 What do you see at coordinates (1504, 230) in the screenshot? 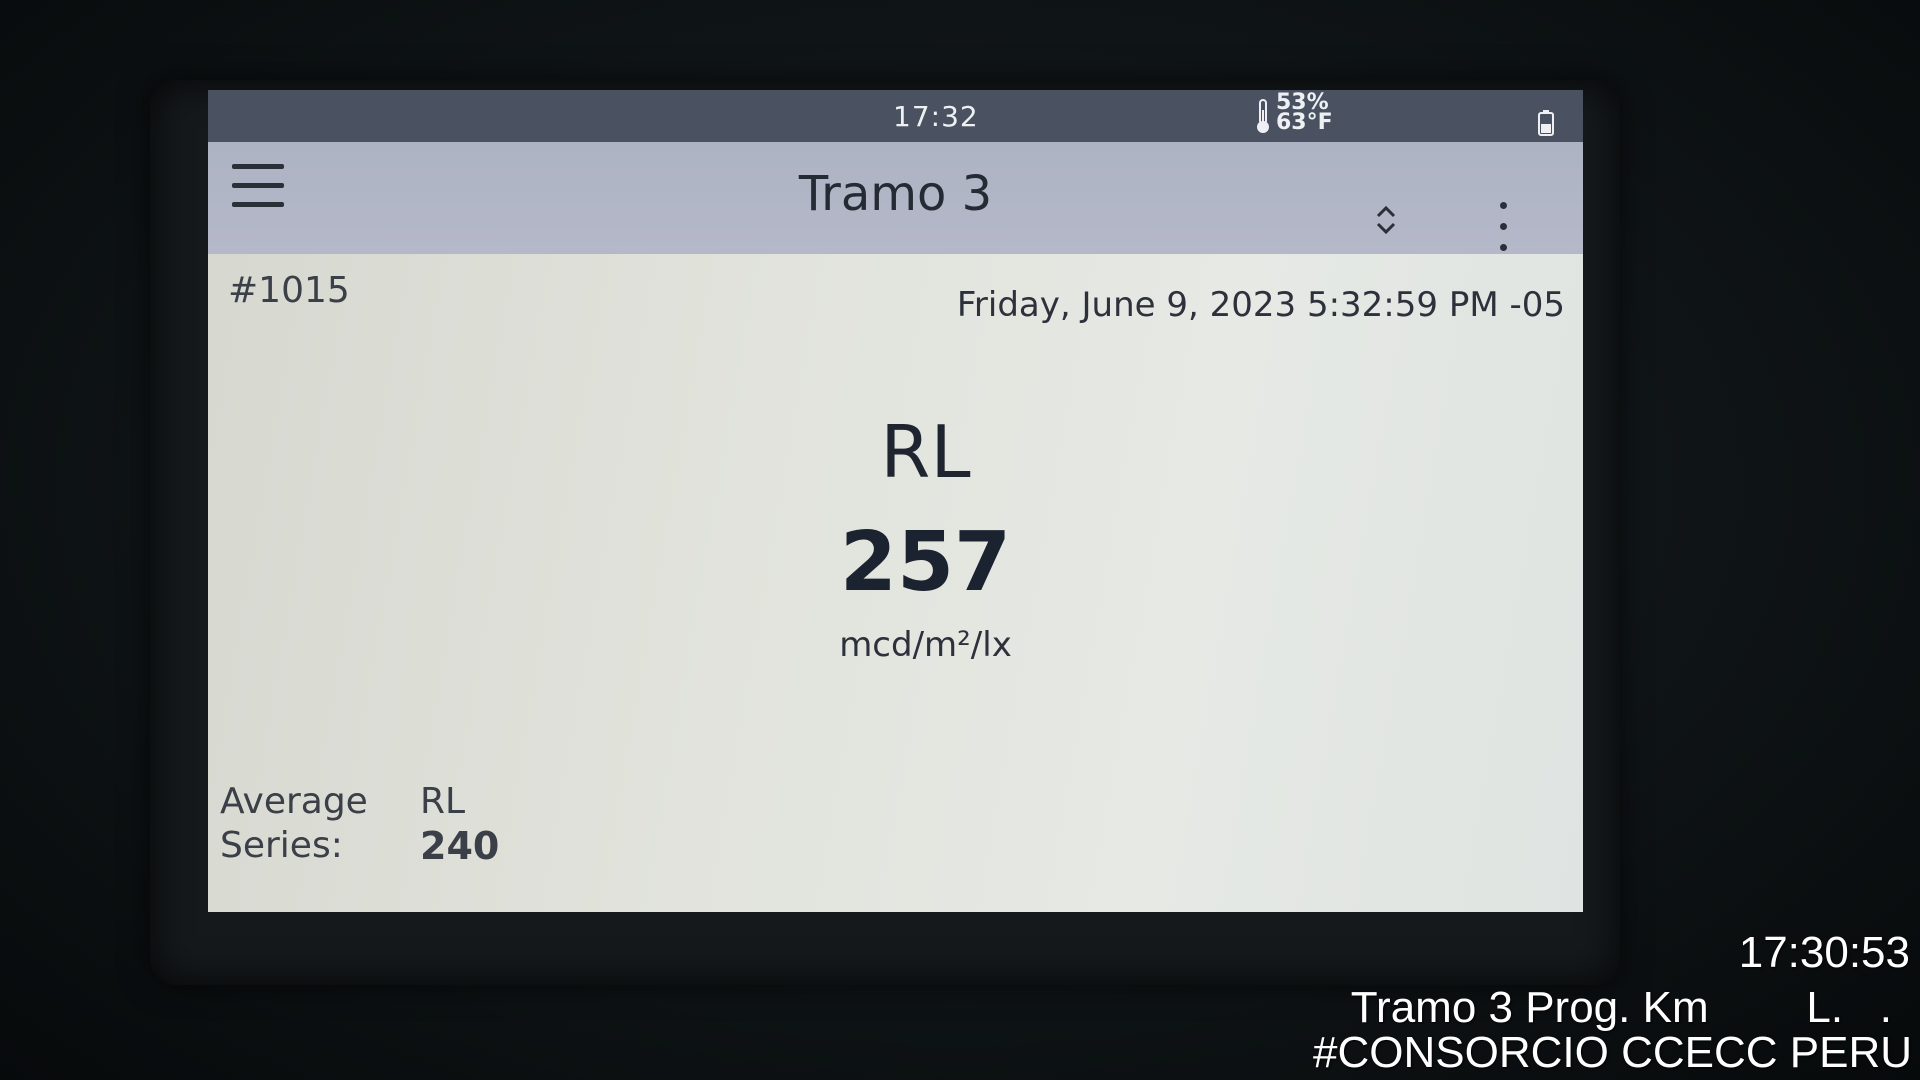
I see `more-vertical-icon` at bounding box center [1504, 230].